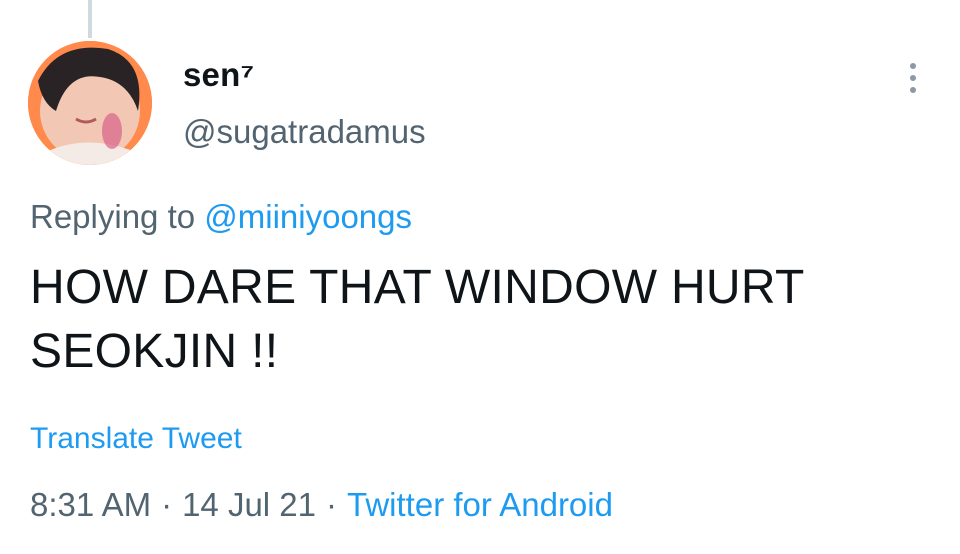  Describe the element at coordinates (117, 216) in the screenshot. I see `replying-to-label: Replying to` at that location.